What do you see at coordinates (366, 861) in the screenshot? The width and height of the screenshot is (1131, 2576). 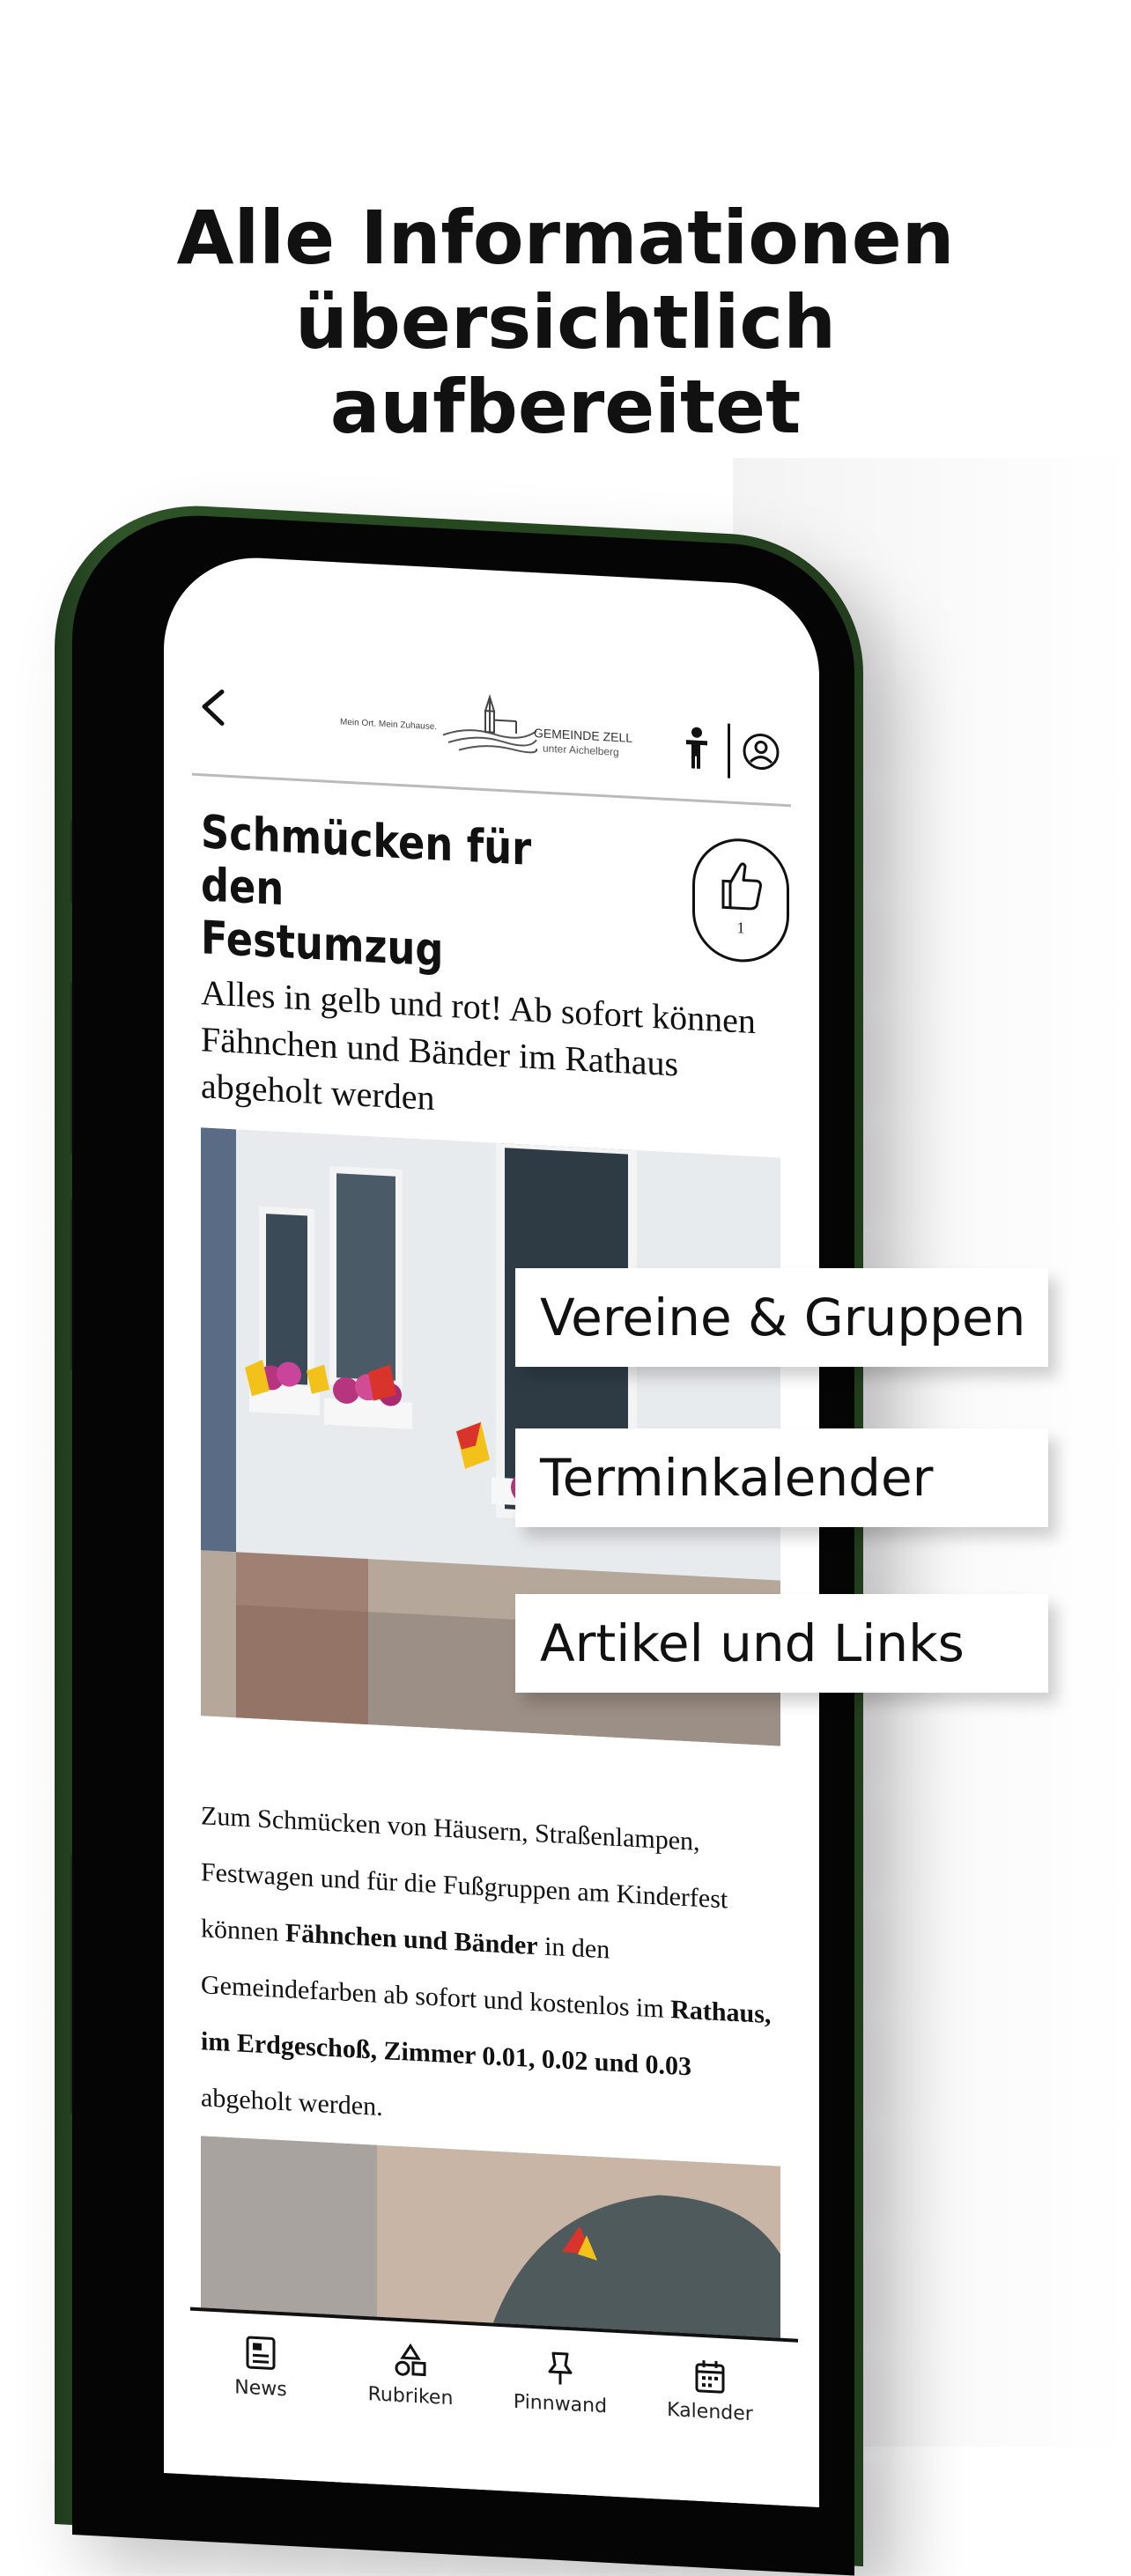 I see `article-title-line-1: Schmücken für den` at bounding box center [366, 861].